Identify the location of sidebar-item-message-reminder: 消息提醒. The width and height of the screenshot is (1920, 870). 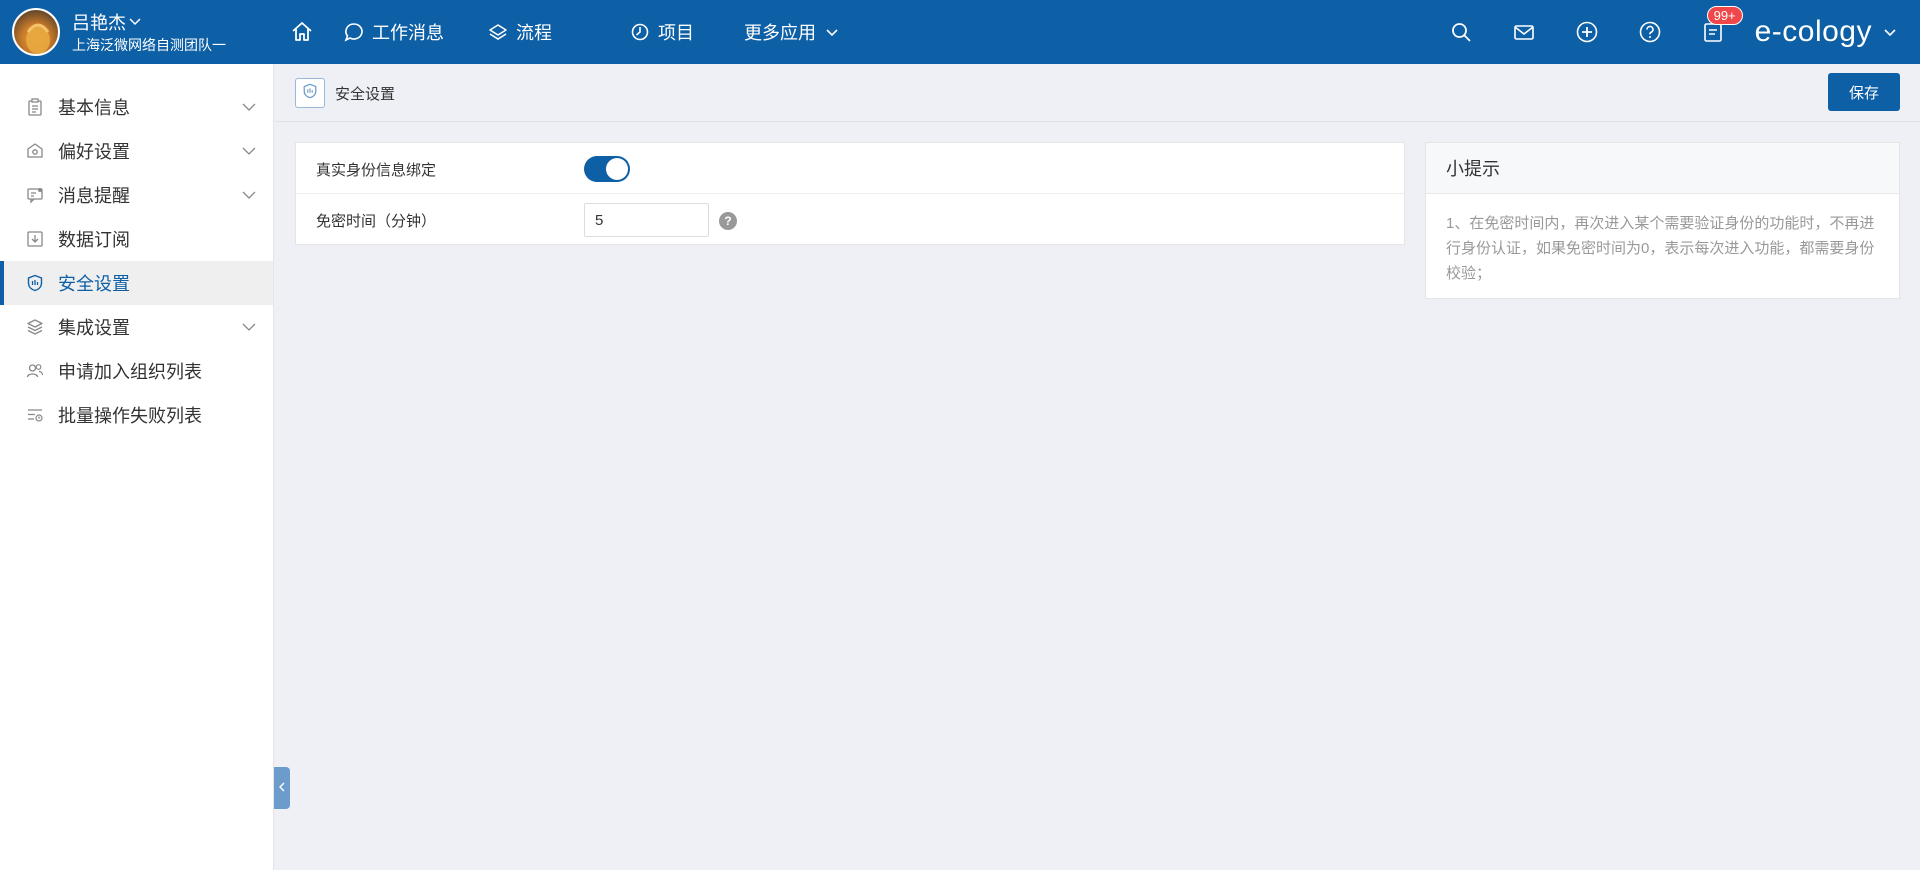
(136, 195).